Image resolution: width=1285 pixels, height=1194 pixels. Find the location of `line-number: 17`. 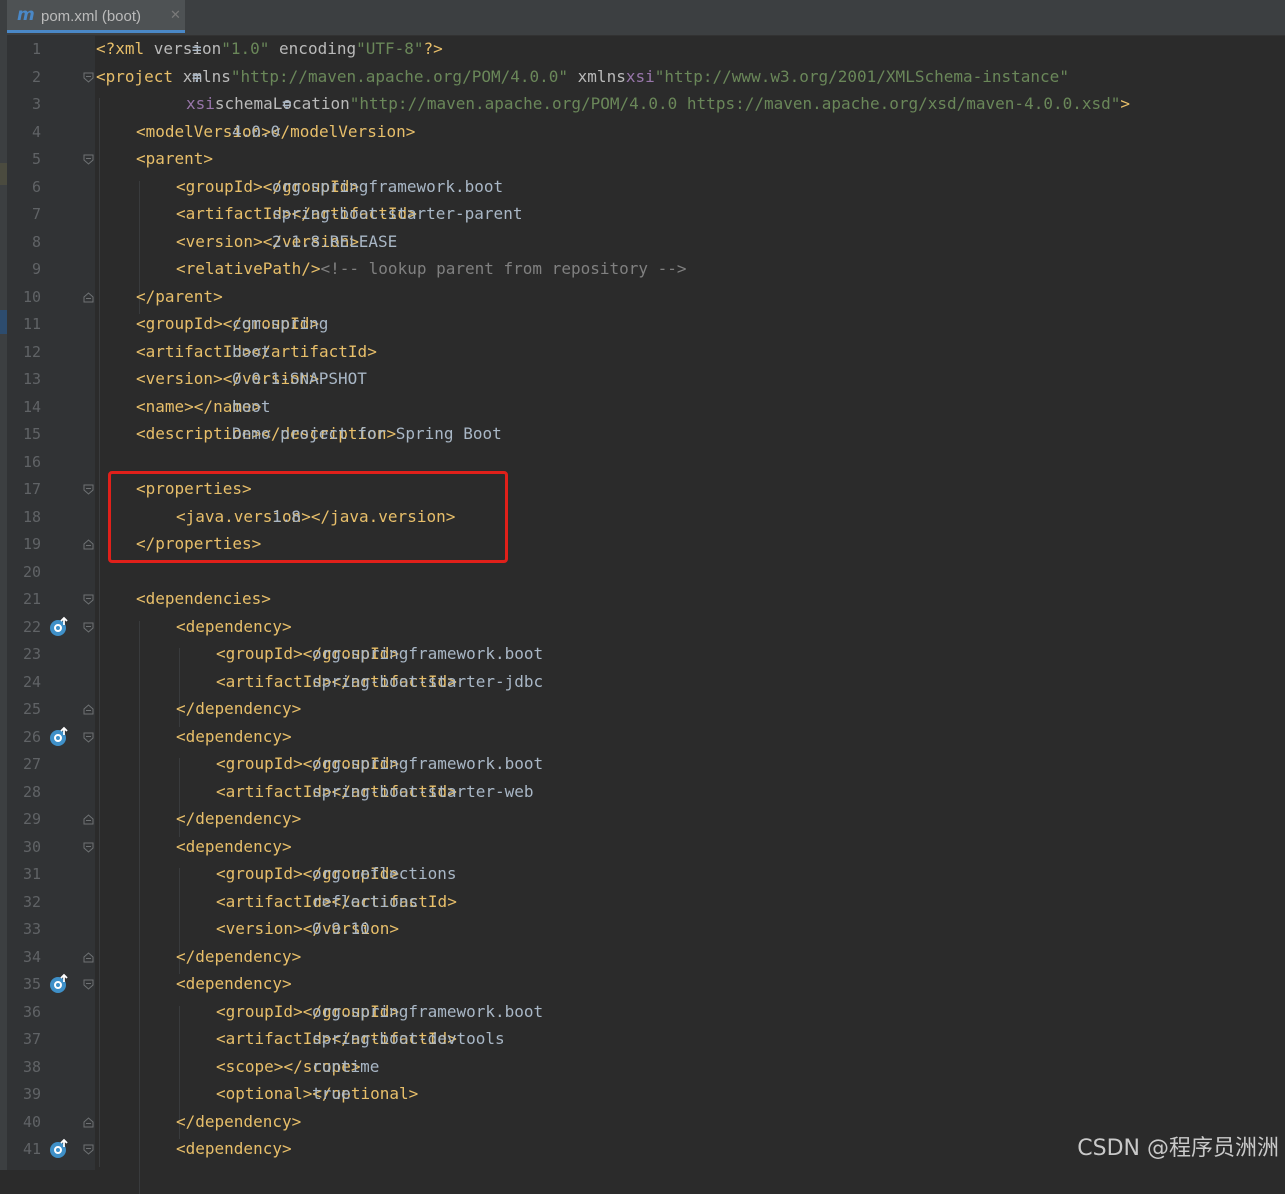

line-number: 17 is located at coordinates (24, 489).